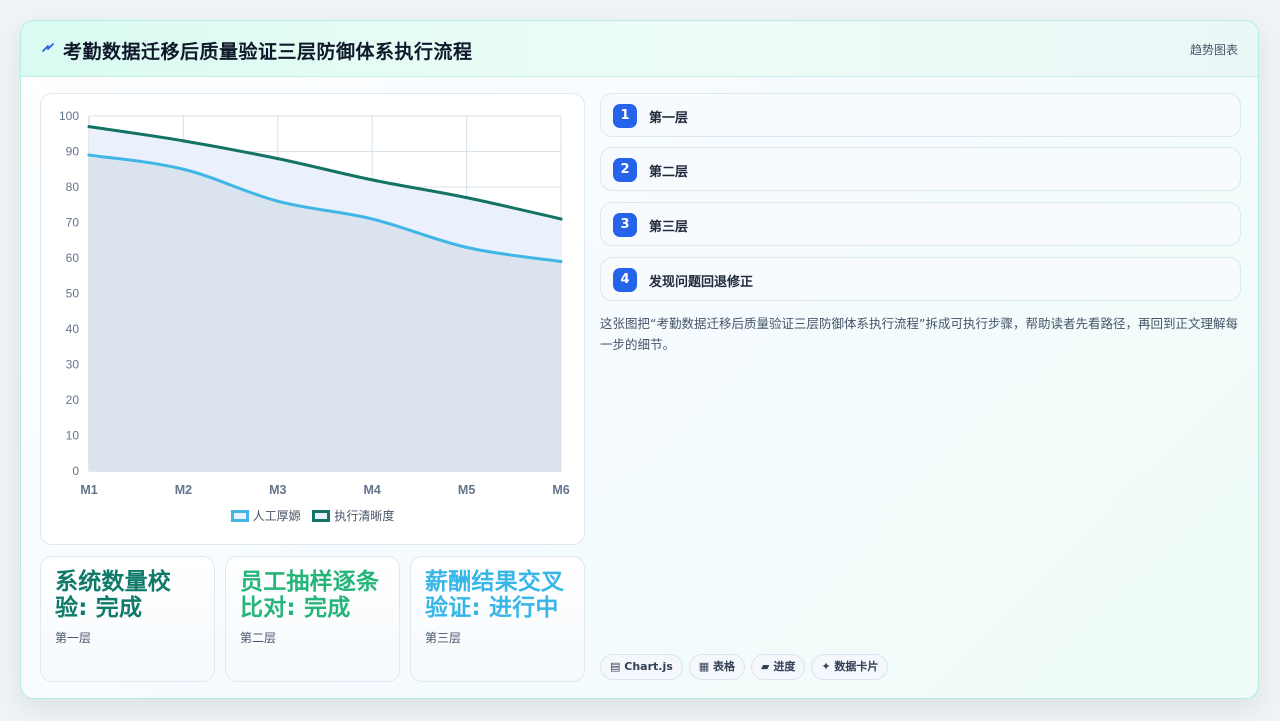  Describe the element at coordinates (724, 666) in the screenshot. I see `tag-label: 表格` at that location.